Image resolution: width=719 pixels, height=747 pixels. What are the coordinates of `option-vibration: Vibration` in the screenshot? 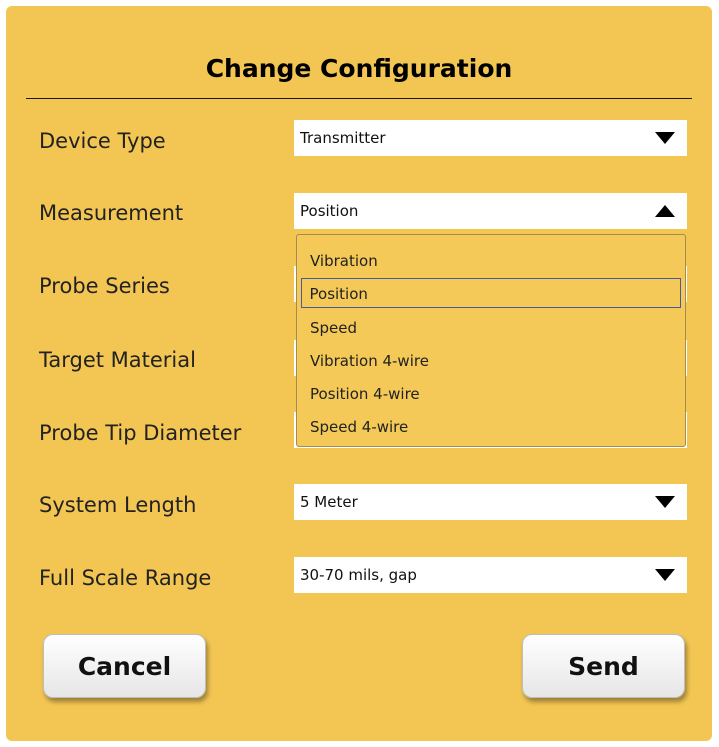 It's located at (491, 260).